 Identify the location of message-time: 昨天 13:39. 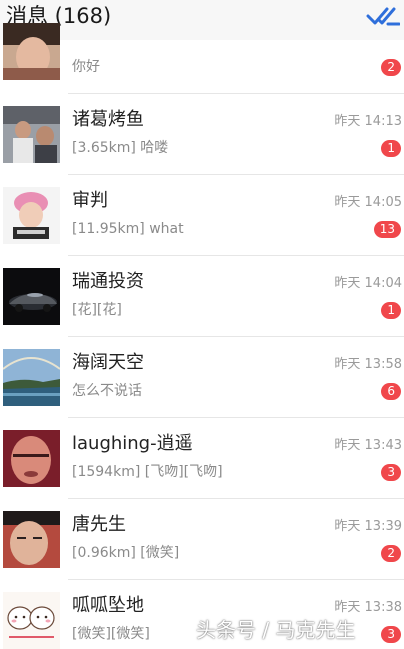
(368, 526).